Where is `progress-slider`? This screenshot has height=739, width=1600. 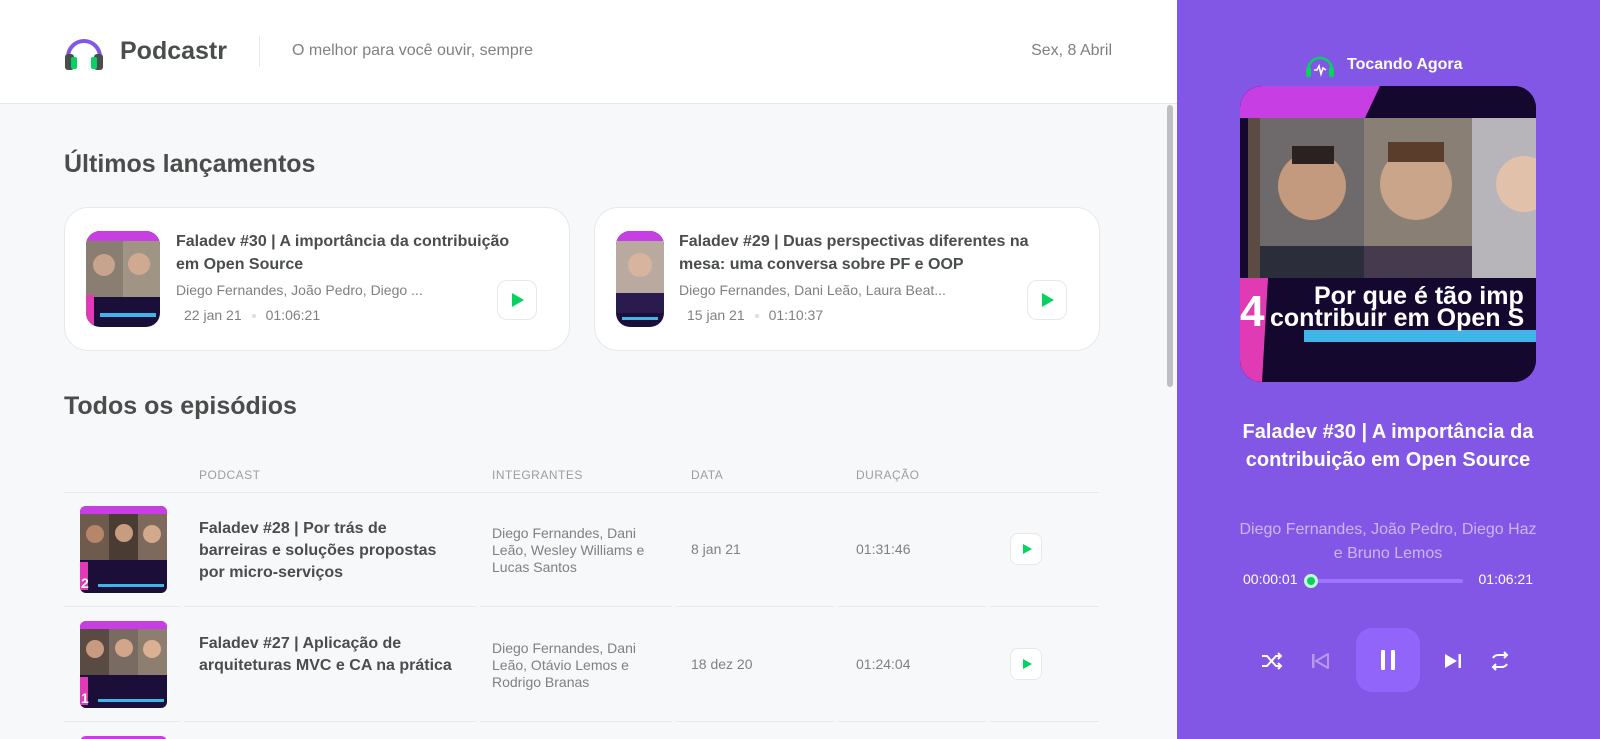
progress-slider is located at coordinates (1383, 581).